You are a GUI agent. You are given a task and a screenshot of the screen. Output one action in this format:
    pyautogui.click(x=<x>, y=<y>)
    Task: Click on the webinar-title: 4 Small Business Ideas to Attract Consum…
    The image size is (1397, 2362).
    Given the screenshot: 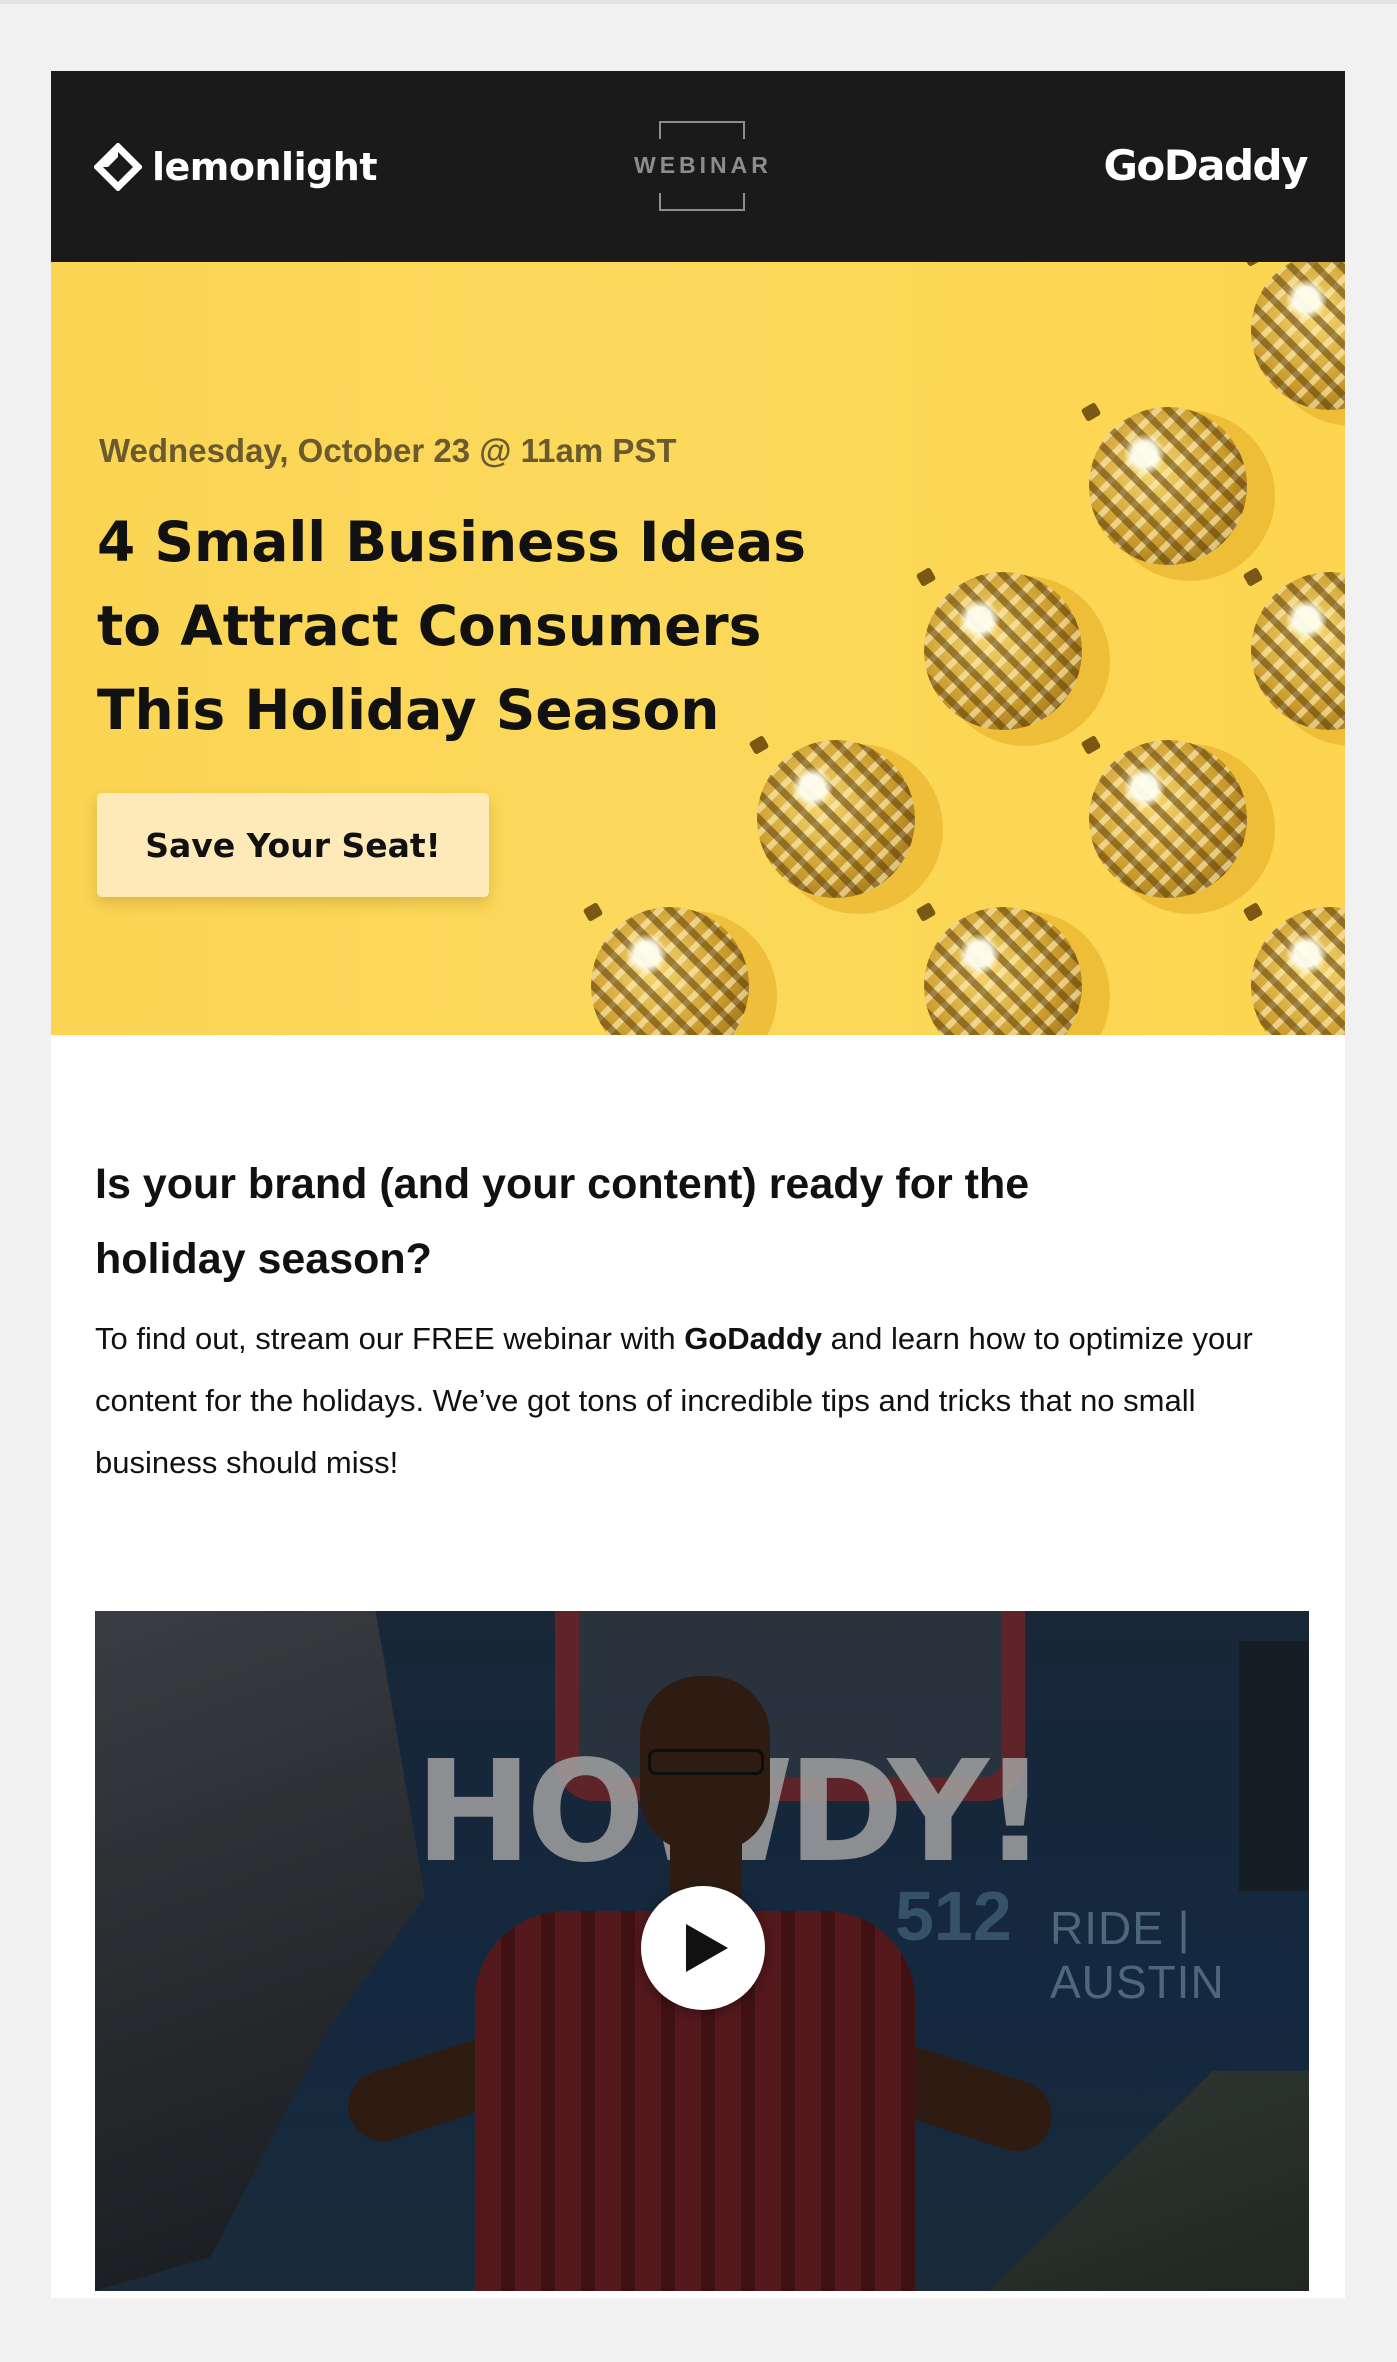 What is the action you would take?
    pyautogui.click(x=457, y=626)
    